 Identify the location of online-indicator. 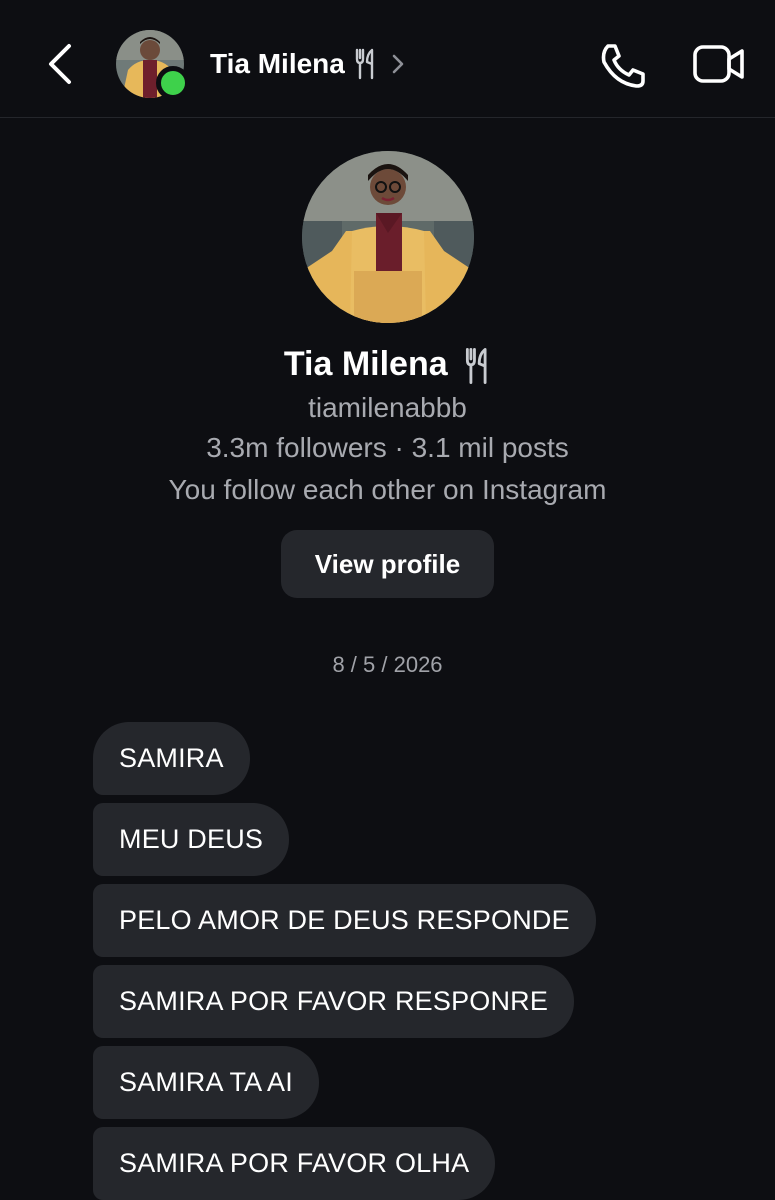
(173, 83).